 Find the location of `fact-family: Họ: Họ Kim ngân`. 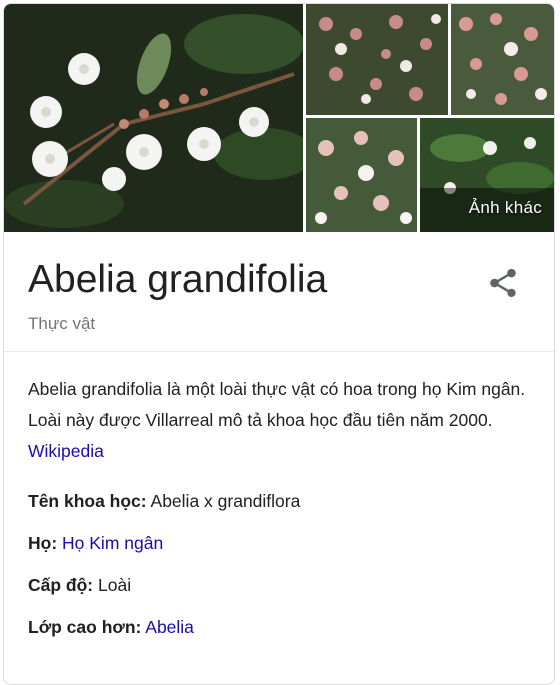

fact-family: Họ: Họ Kim ngân is located at coordinates (279, 543).